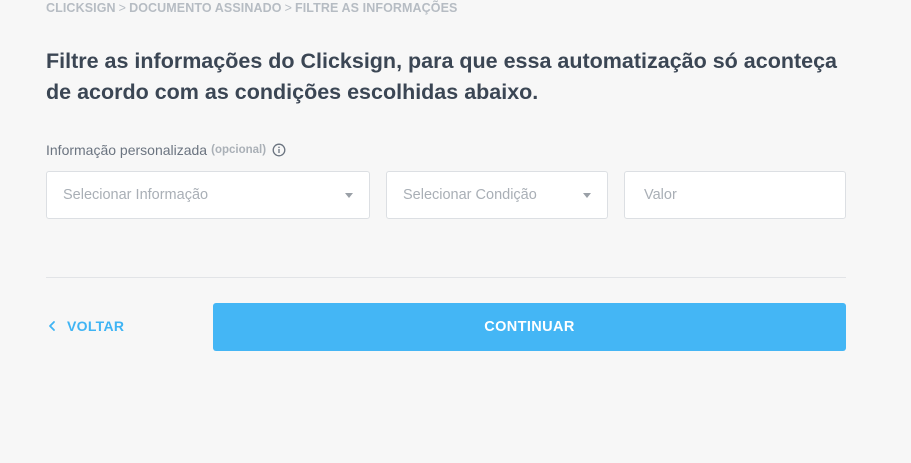 This screenshot has height=463, width=911. What do you see at coordinates (279, 150) in the screenshot?
I see `info-circle-icon` at bounding box center [279, 150].